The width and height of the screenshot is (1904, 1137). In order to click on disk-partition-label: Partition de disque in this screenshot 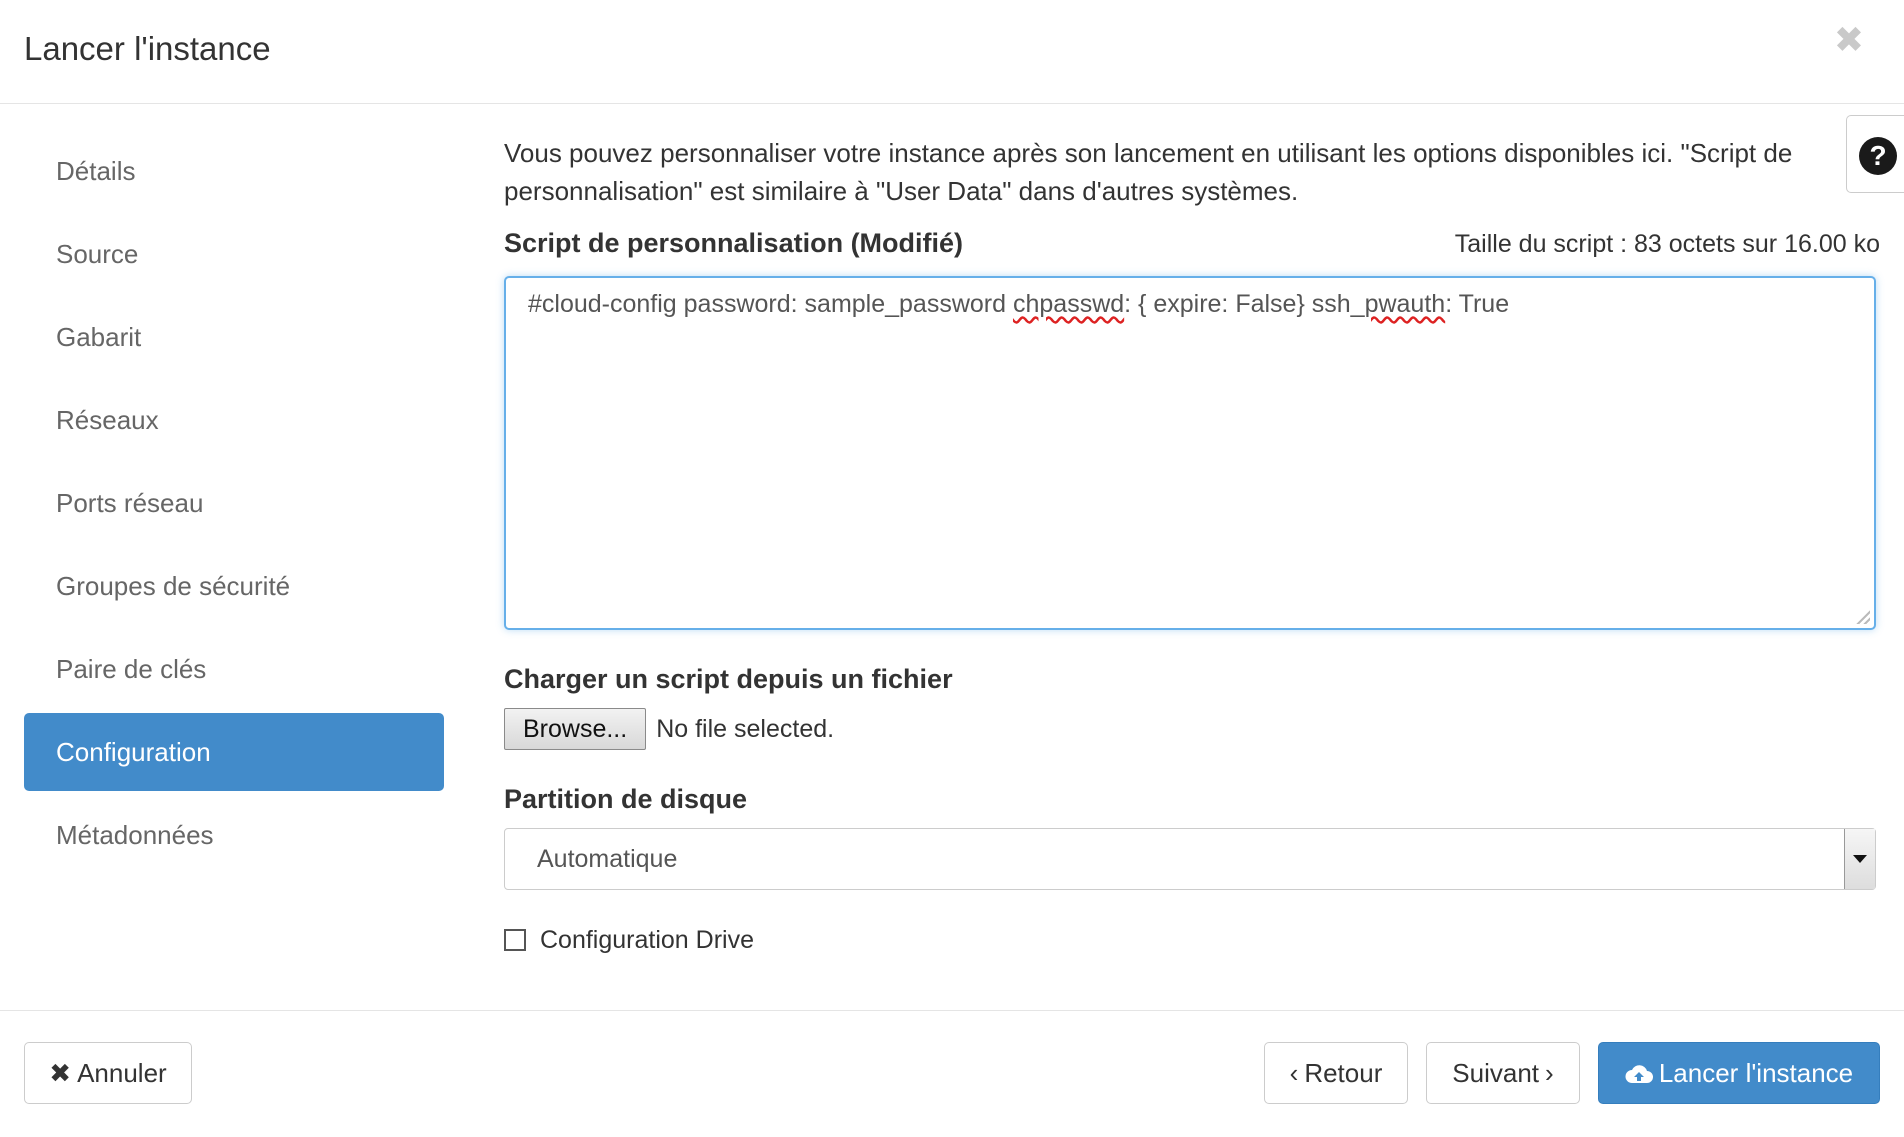, I will do `click(626, 799)`.